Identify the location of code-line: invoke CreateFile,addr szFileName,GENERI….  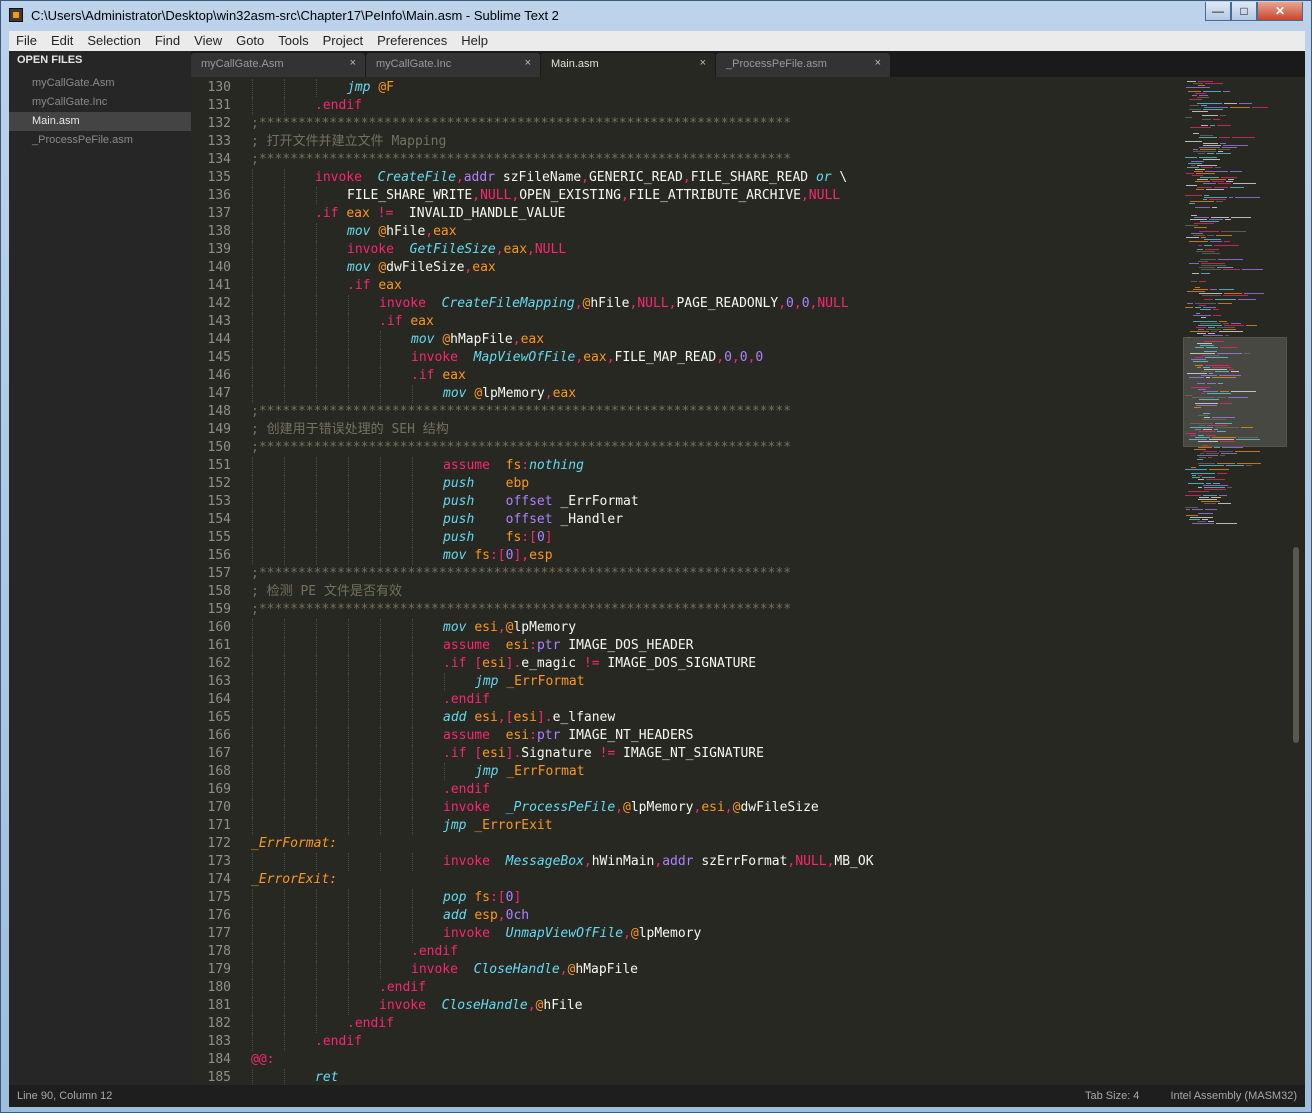
(581, 178).